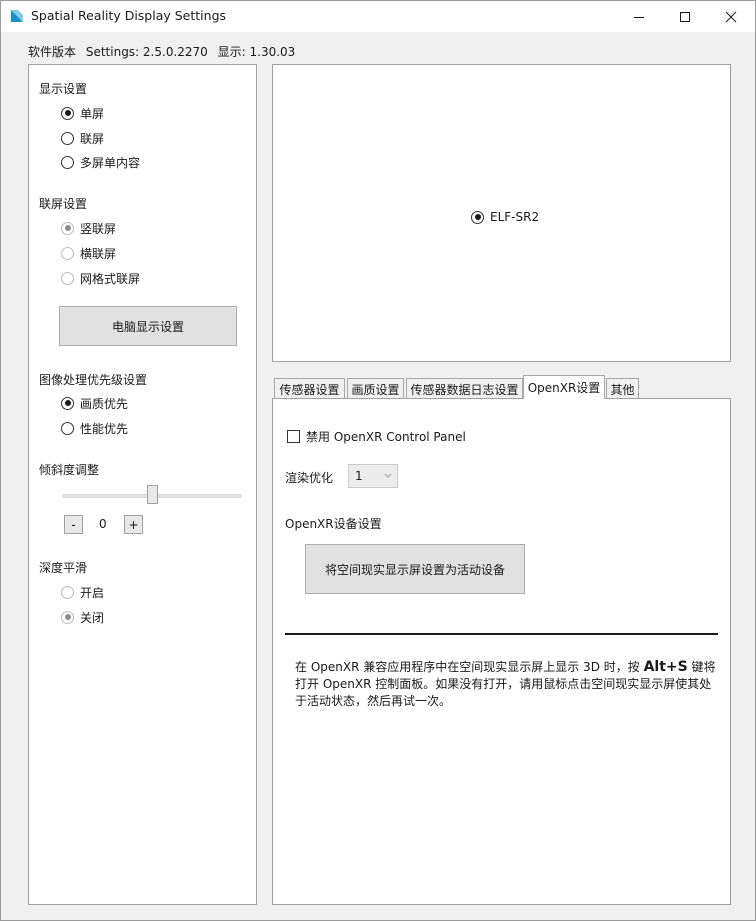 The width and height of the screenshot is (756, 921). What do you see at coordinates (415, 569) in the screenshot?
I see `set-active-device-button: 将空间现实显示屏设置为活动设备` at bounding box center [415, 569].